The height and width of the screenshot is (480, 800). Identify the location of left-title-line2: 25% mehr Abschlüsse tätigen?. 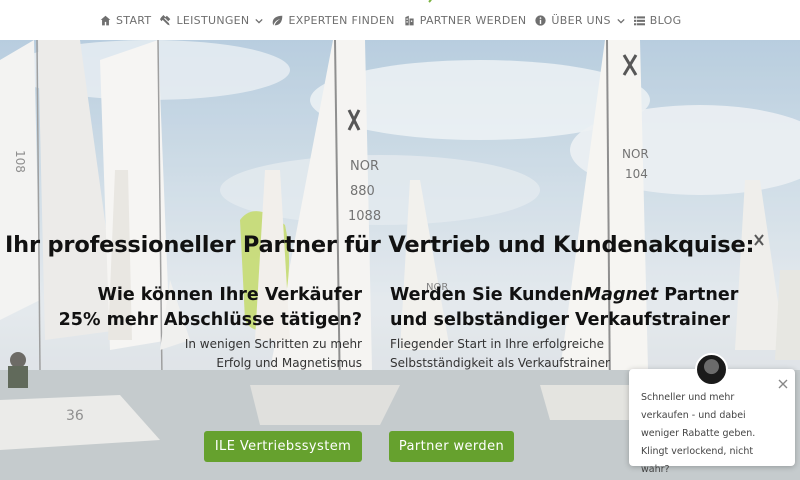
(210, 320).